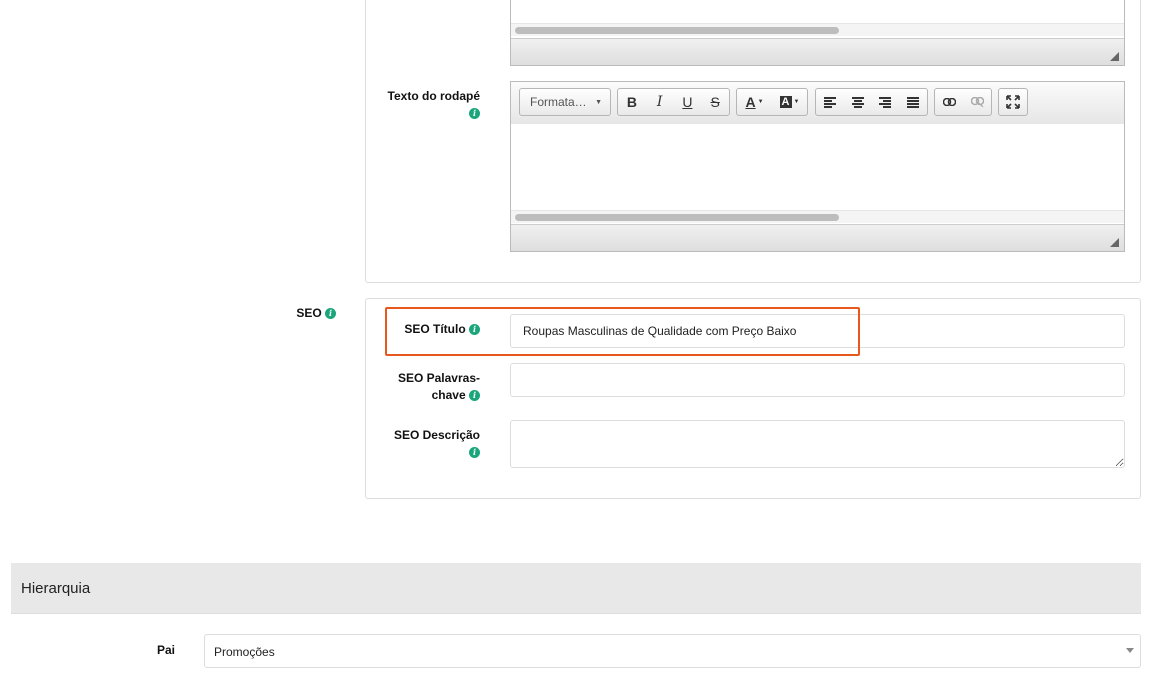 The width and height of the screenshot is (1153, 698). What do you see at coordinates (309, 313) in the screenshot?
I see `seo-section-label-text: SEO` at bounding box center [309, 313].